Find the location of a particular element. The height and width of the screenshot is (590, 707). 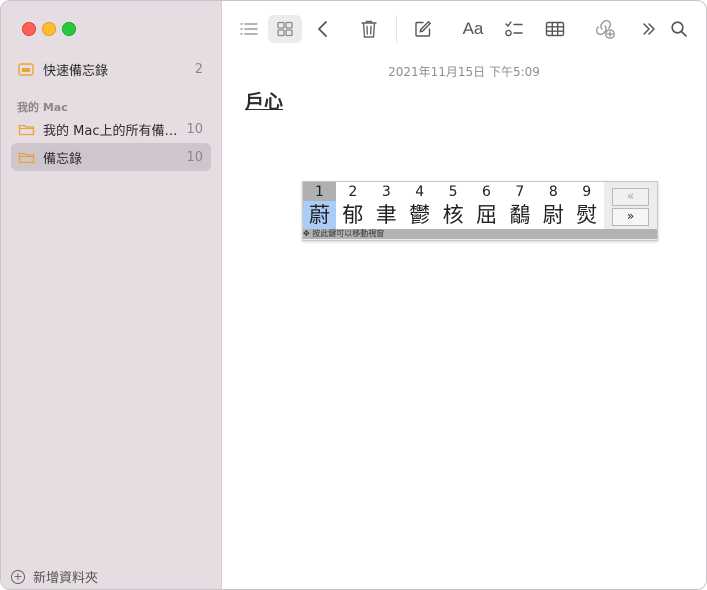

candidate-character: 郁 is located at coordinates (353, 215).